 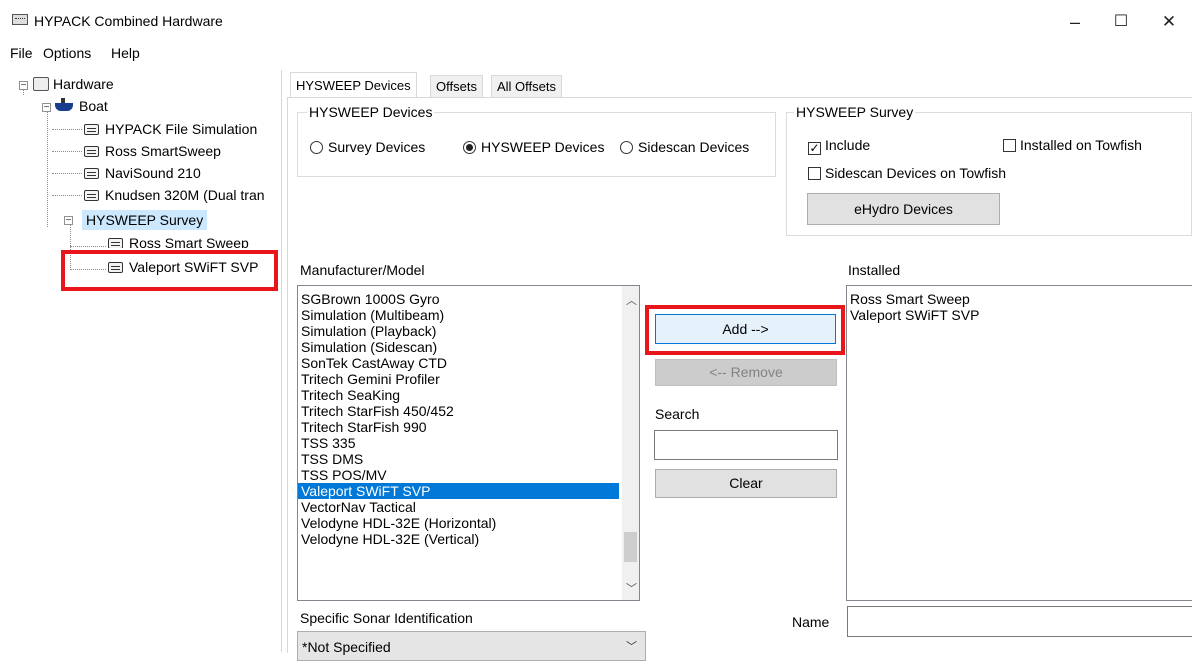 What do you see at coordinates (64, 104) in the screenshot?
I see `boat-icon` at bounding box center [64, 104].